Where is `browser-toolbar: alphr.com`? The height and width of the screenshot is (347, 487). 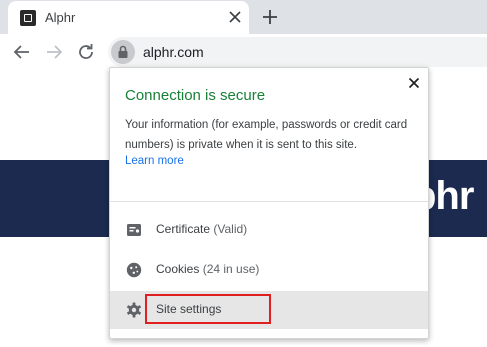
browser-toolbar: alphr.com is located at coordinates (243, 51).